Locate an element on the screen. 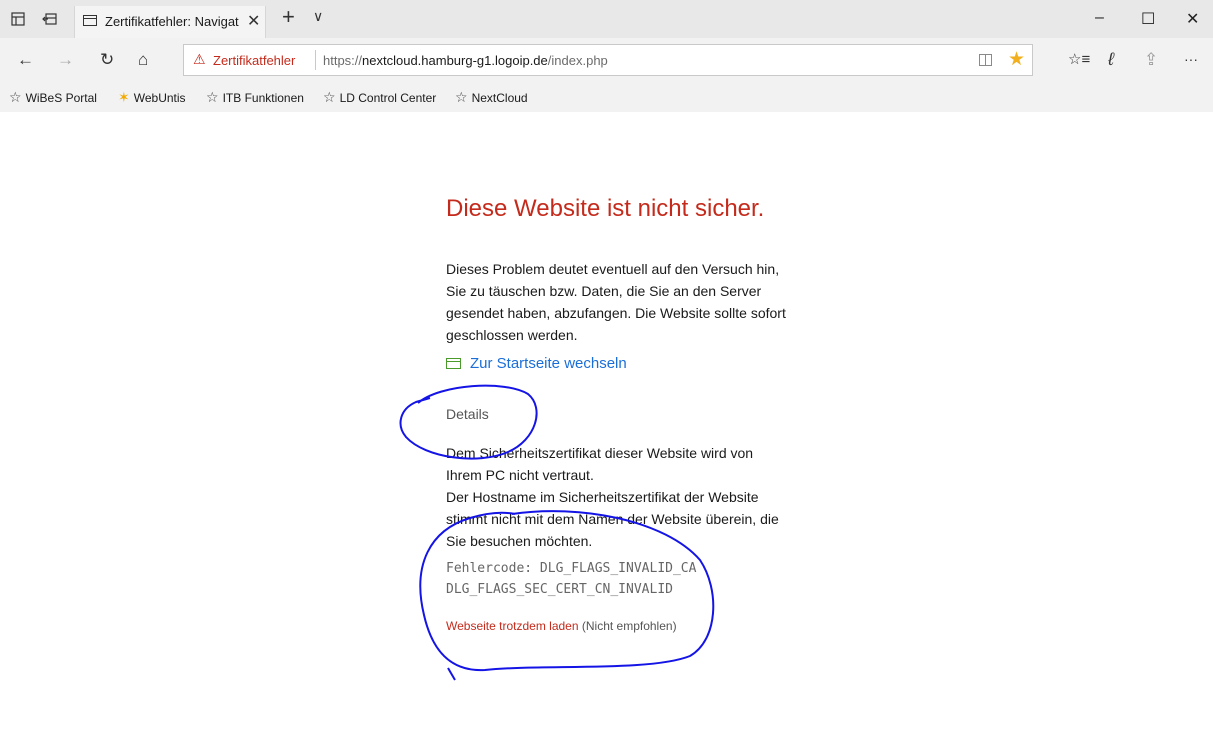 Image resolution: width=1213 pixels, height=738 pixels. tab-title: Zertifikatfehler: Navigat is located at coordinates (172, 21).